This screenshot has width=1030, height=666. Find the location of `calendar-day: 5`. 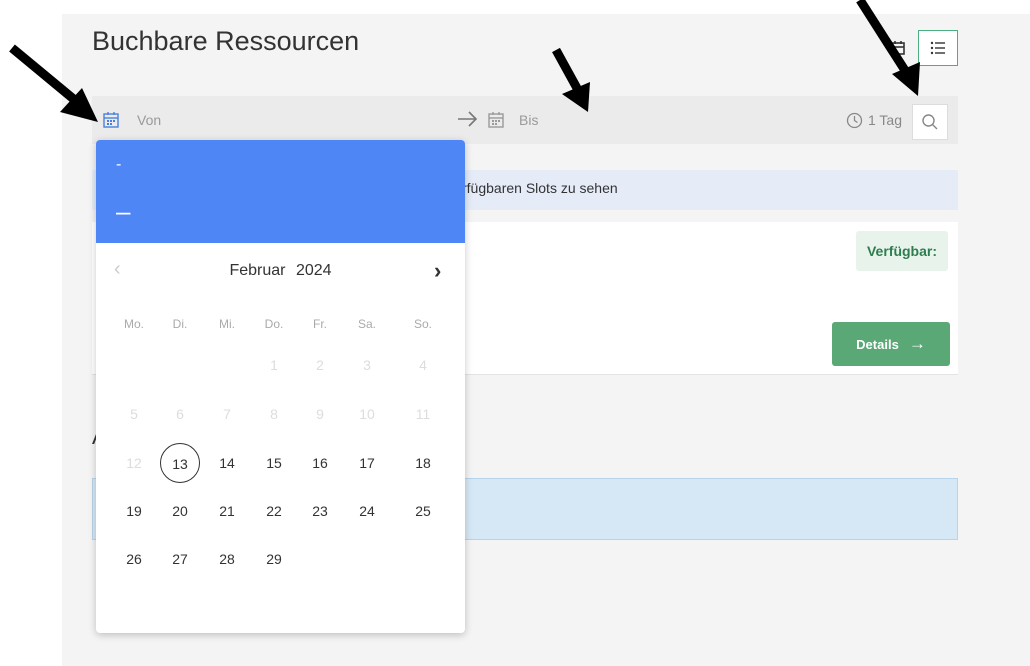

calendar-day: 5 is located at coordinates (134, 414).